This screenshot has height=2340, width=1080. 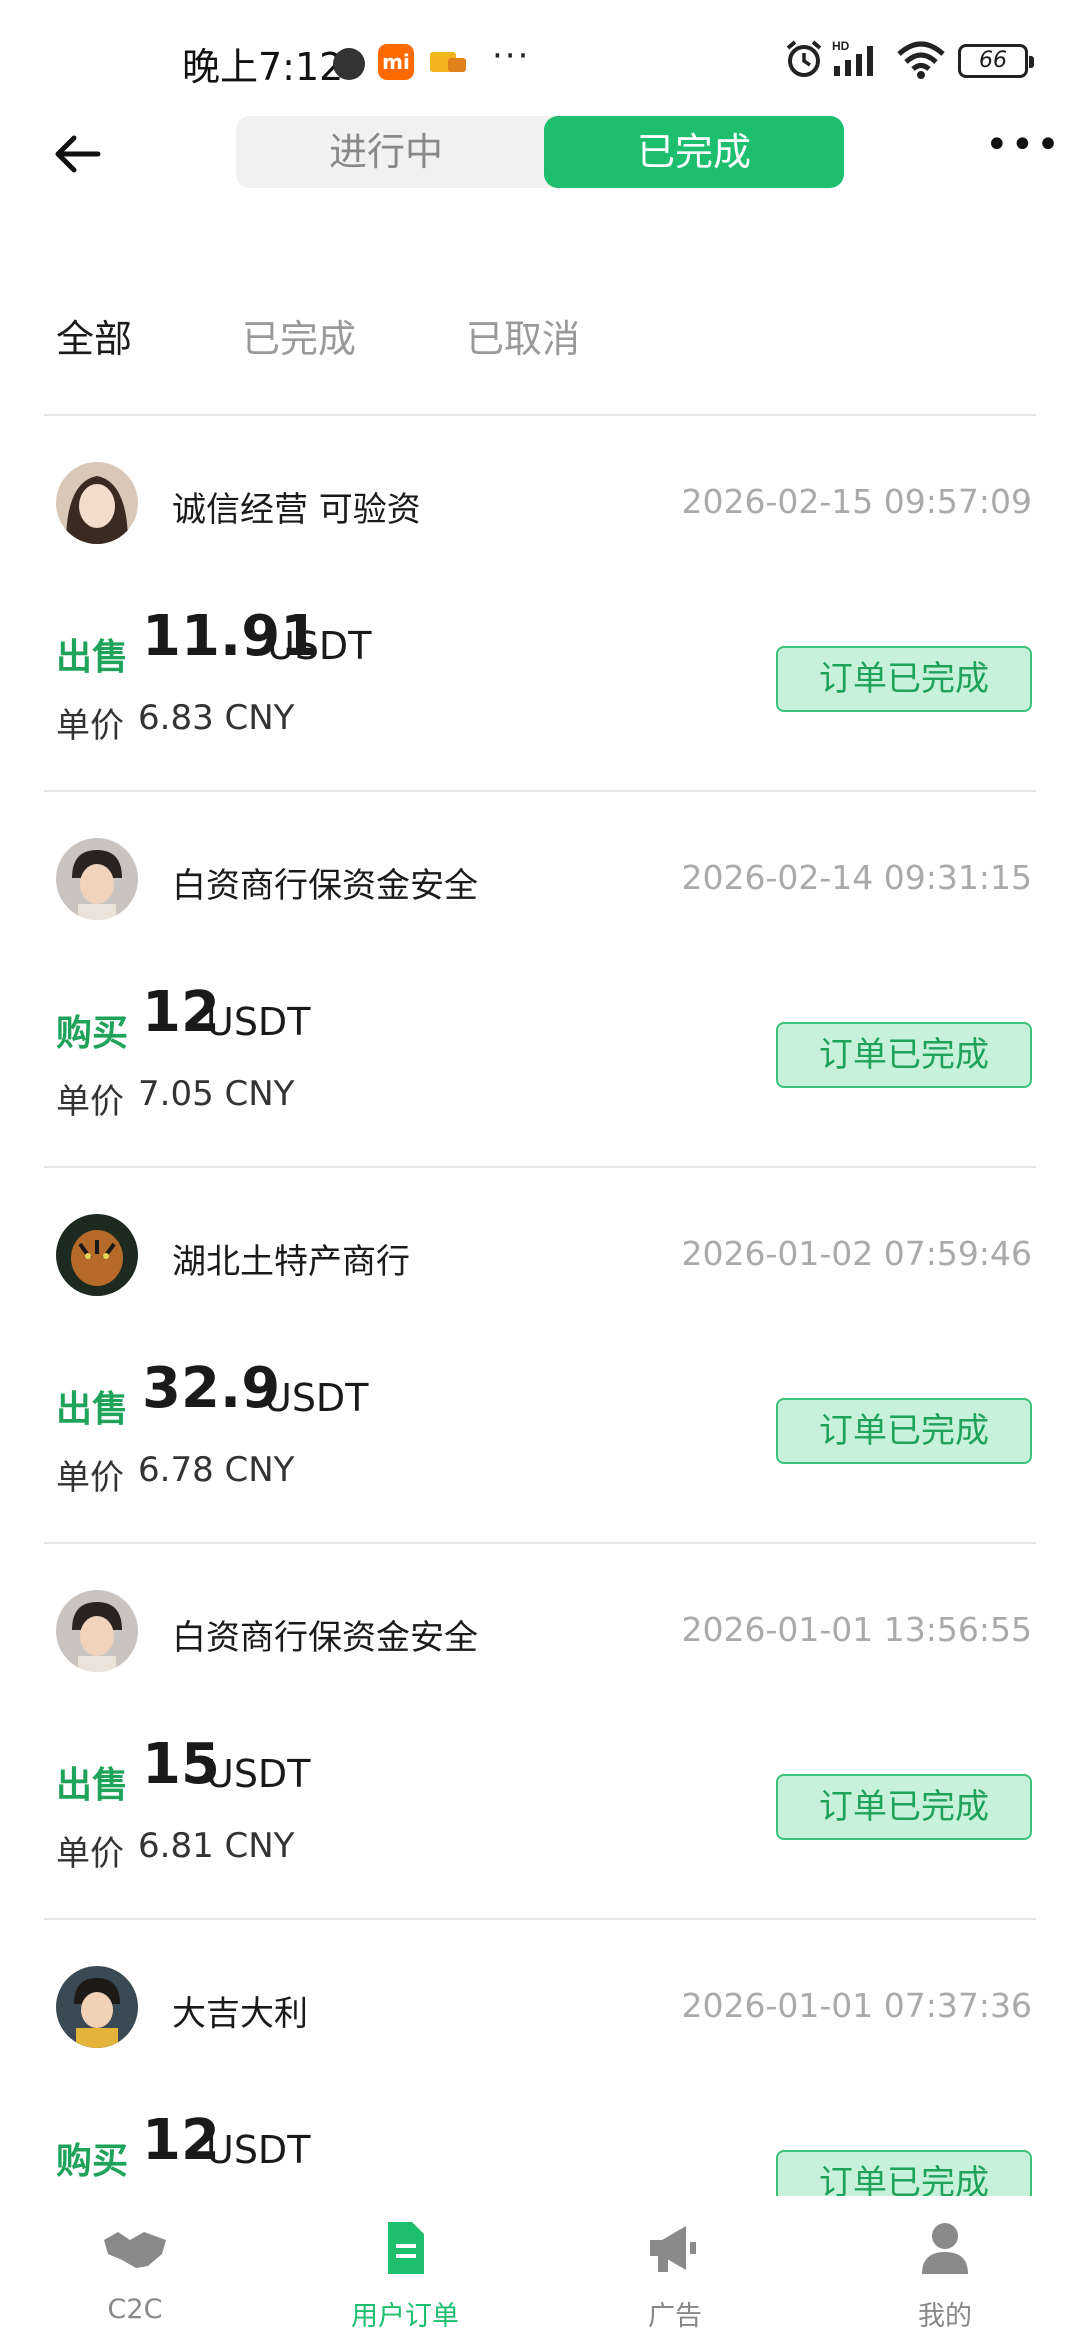 What do you see at coordinates (386, 152) in the screenshot?
I see `segment-in-progress: 进行中` at bounding box center [386, 152].